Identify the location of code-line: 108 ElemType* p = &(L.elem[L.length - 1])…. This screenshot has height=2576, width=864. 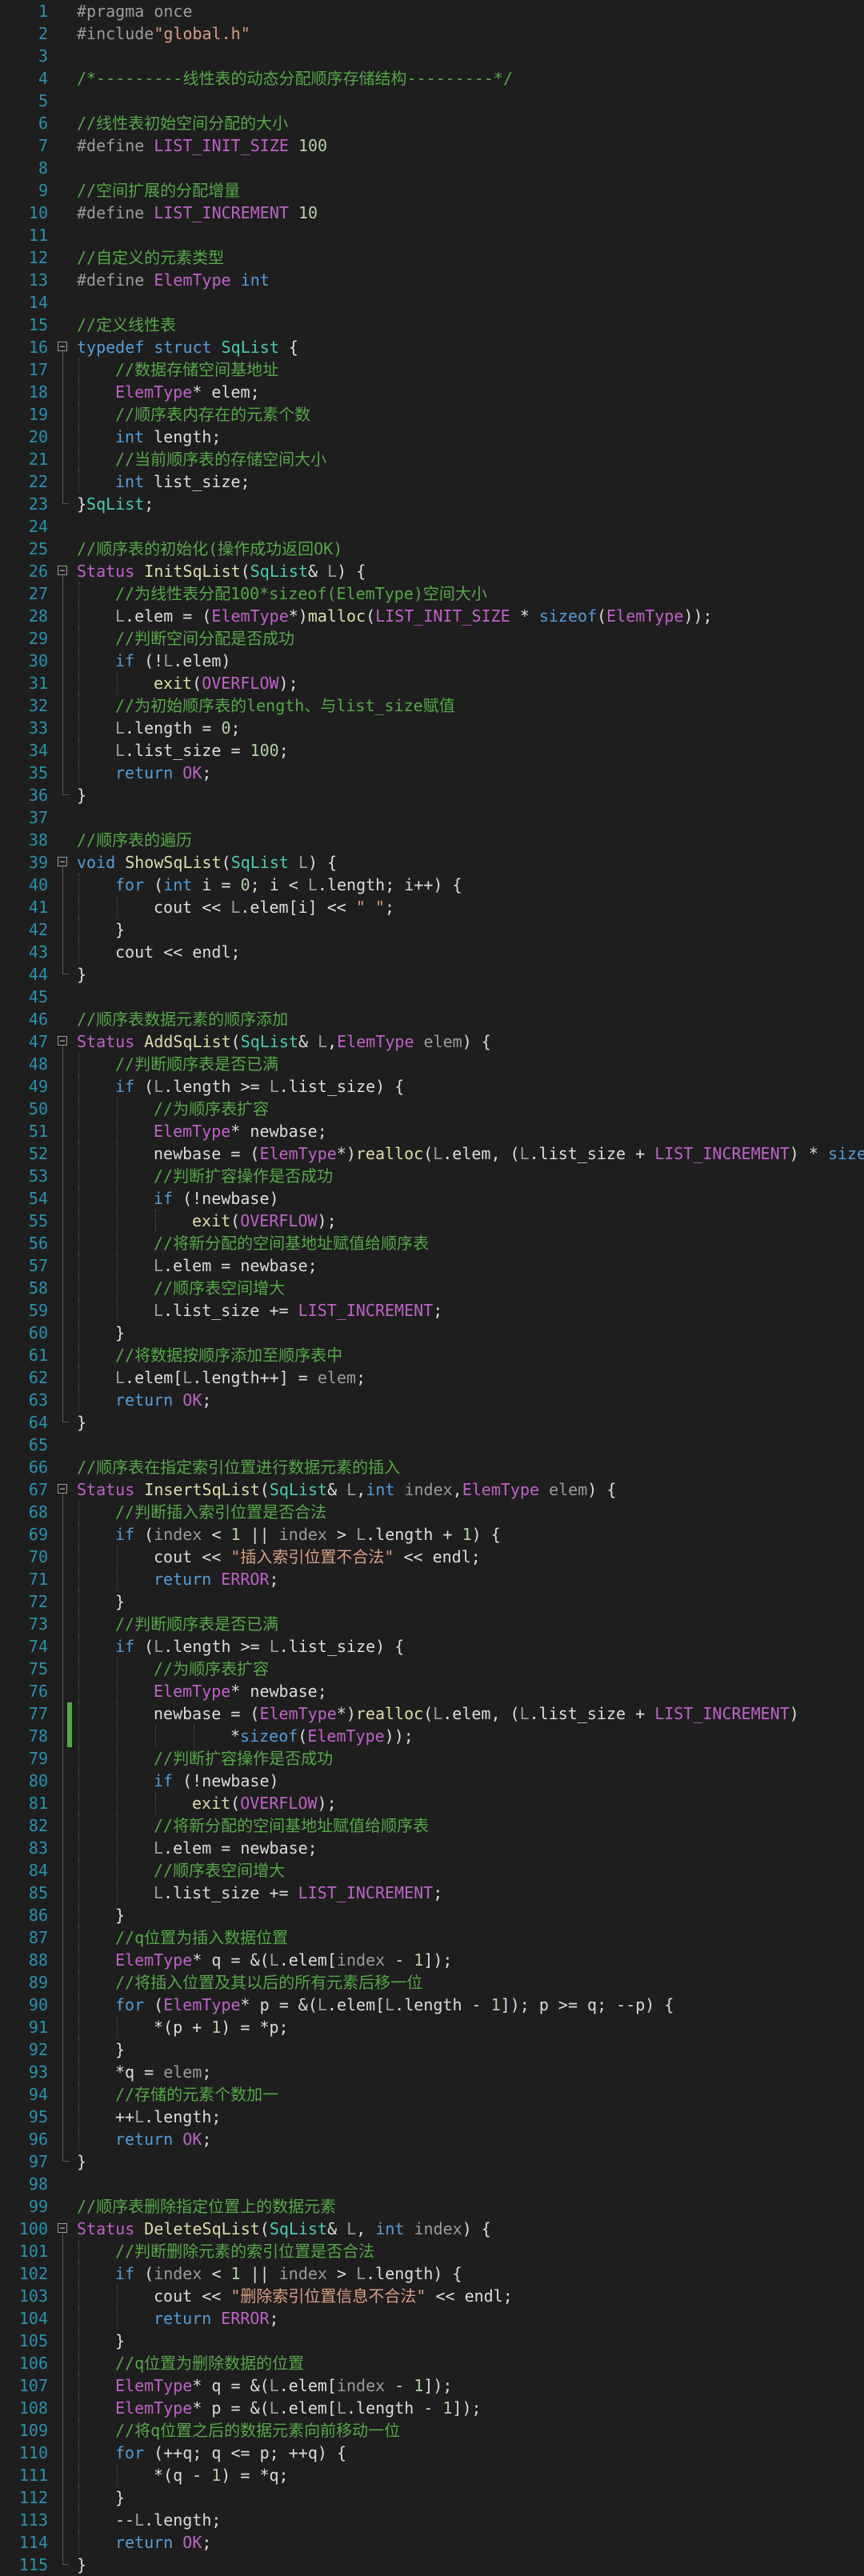
(432, 2408).